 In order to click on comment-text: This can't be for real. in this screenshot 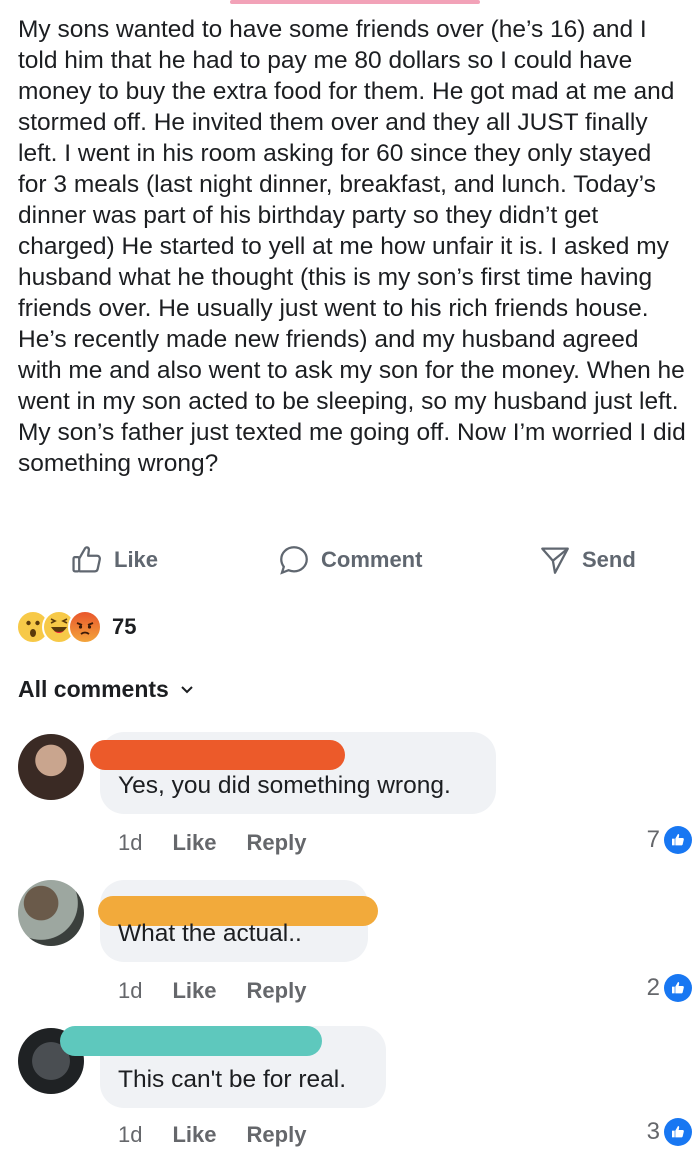, I will do `click(232, 1079)`.